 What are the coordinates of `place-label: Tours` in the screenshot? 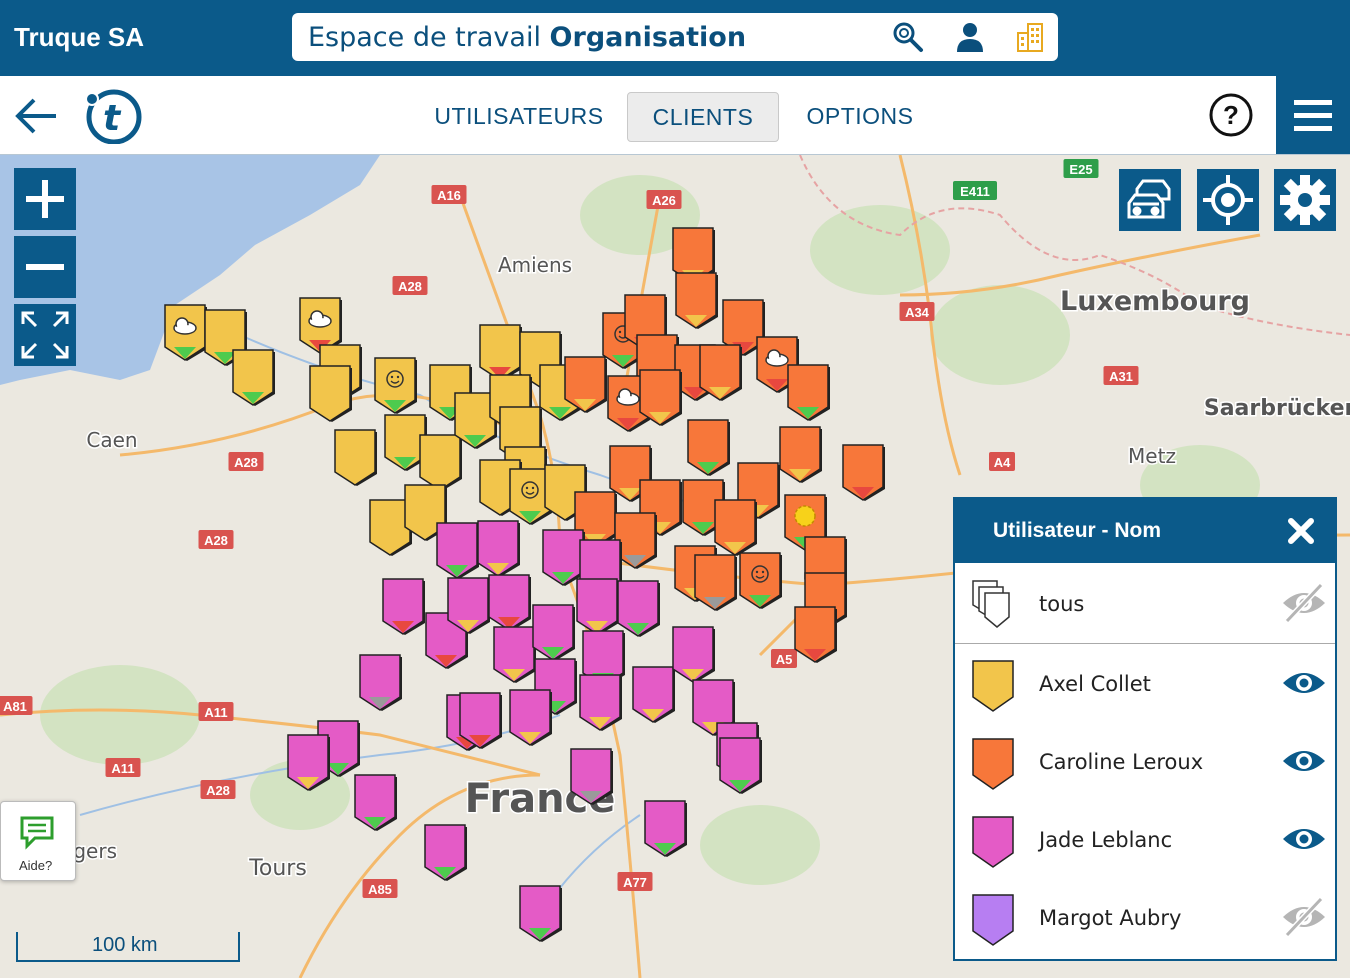 It's located at (277, 868).